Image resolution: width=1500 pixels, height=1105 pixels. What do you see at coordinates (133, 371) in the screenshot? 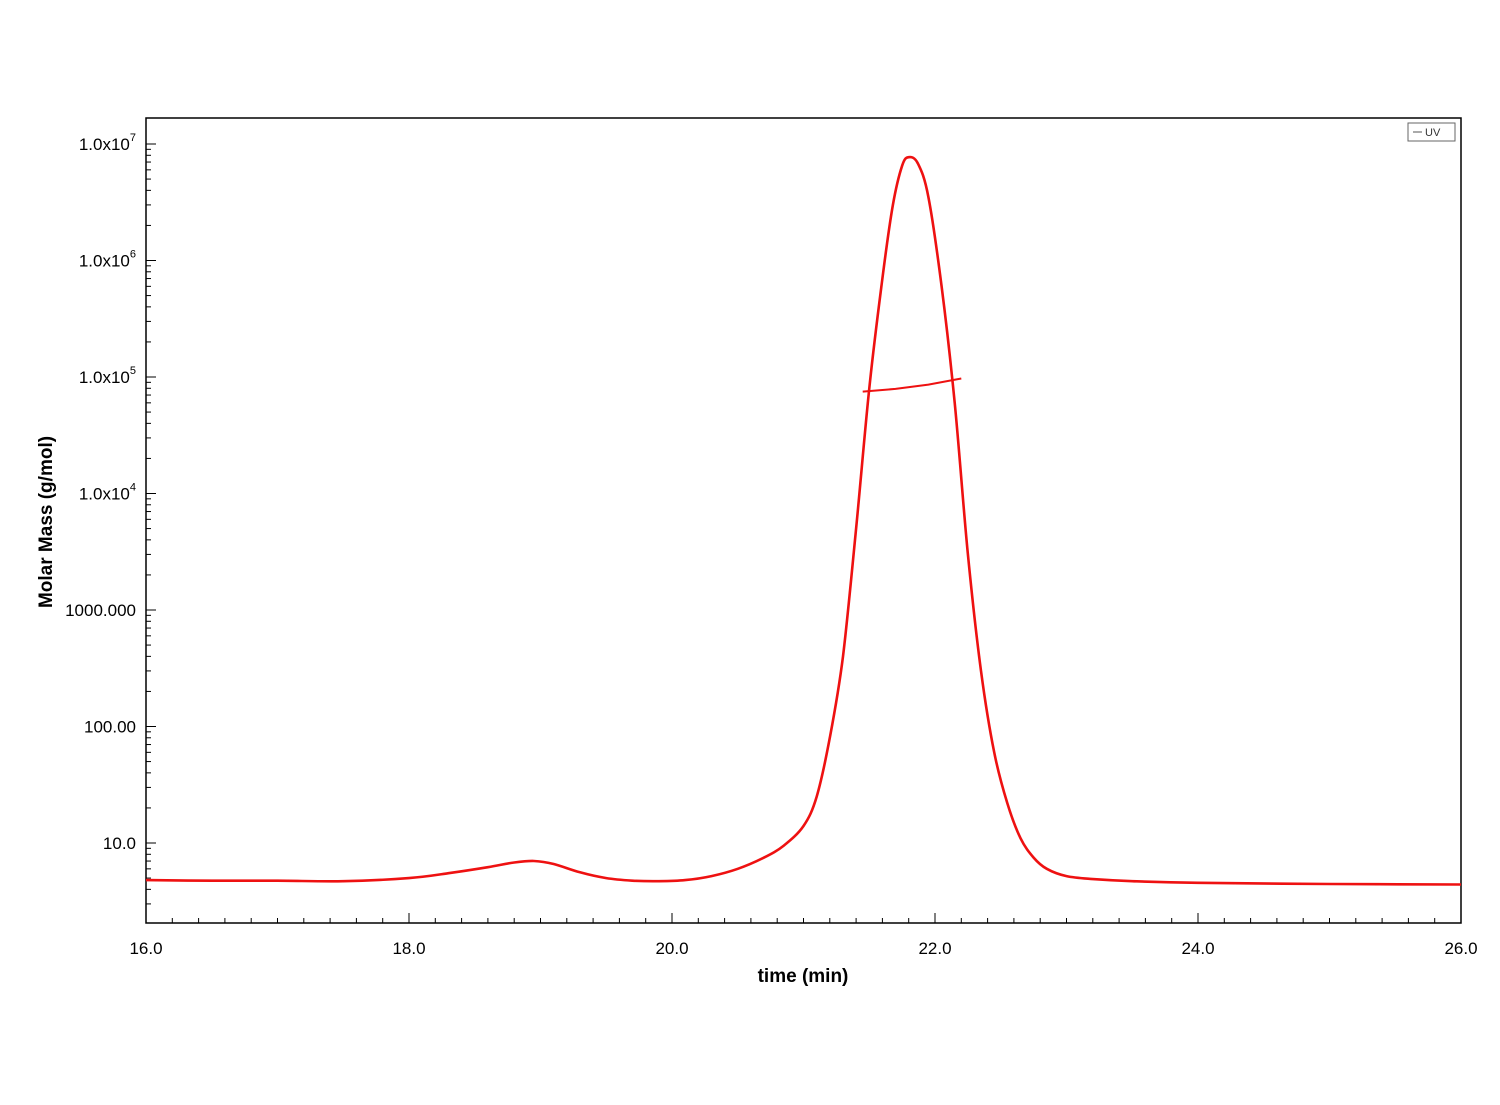
I see `y-tick-label-exponent: 5` at bounding box center [133, 371].